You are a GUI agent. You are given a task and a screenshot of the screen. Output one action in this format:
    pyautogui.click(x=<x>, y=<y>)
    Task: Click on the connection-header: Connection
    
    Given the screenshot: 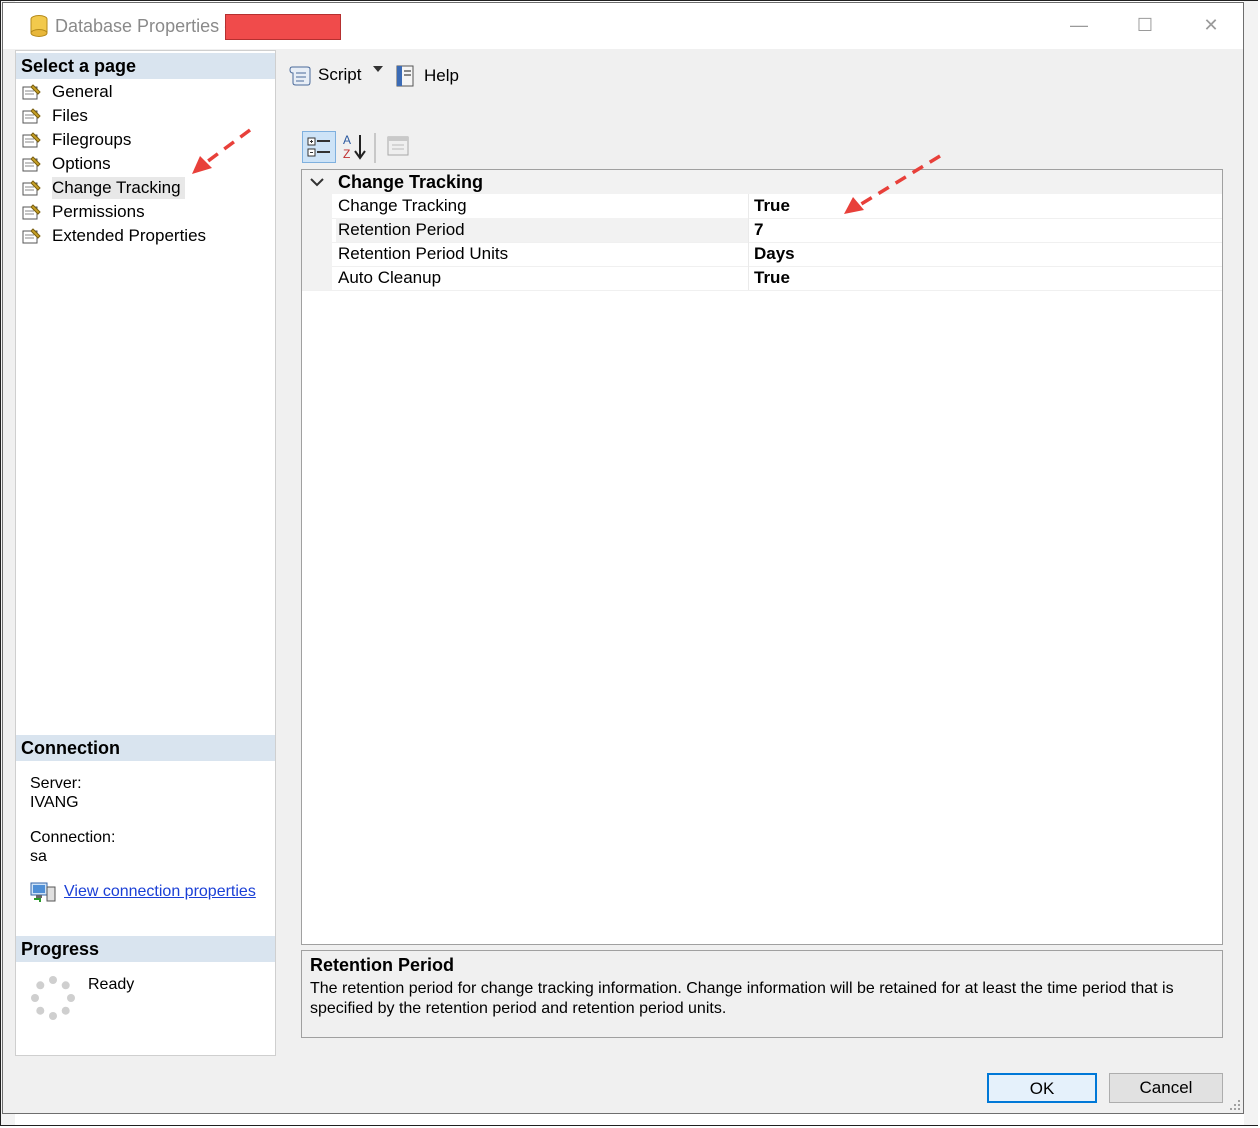 What is the action you would take?
    pyautogui.click(x=145, y=748)
    